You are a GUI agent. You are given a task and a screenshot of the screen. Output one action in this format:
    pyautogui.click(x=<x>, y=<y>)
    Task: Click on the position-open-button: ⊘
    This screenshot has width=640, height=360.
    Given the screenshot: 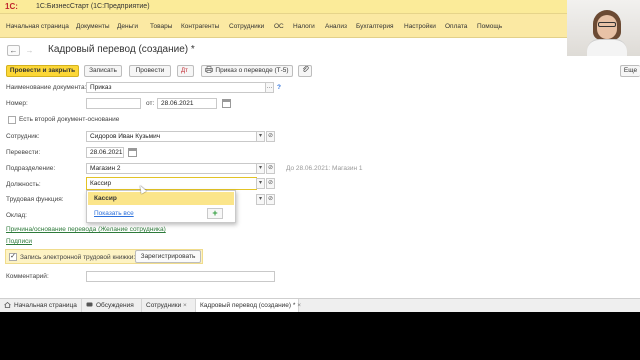 What is the action you would take?
    pyautogui.click(x=270, y=183)
    